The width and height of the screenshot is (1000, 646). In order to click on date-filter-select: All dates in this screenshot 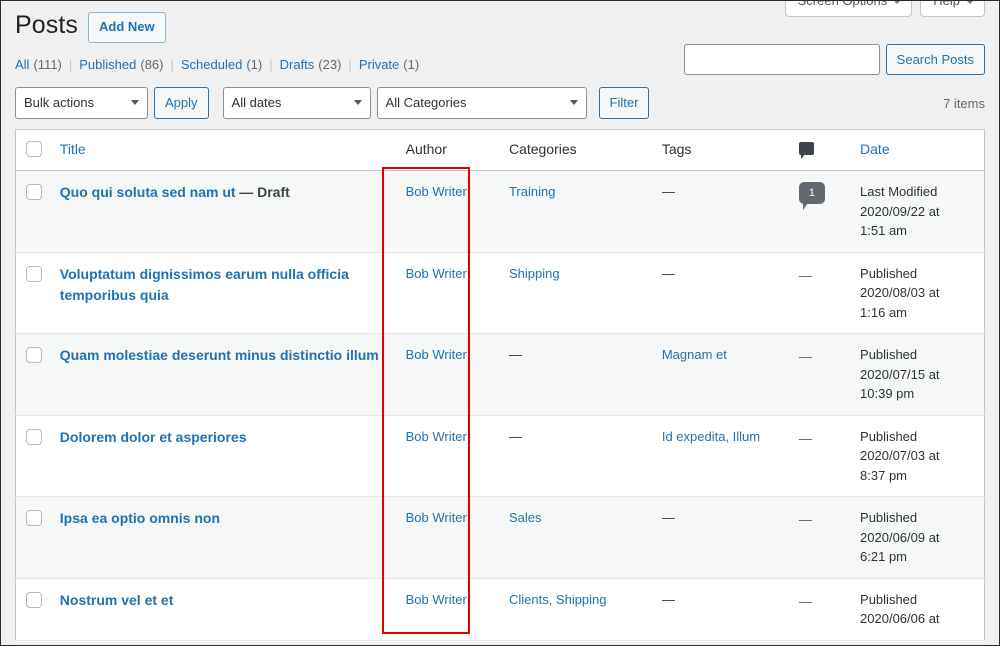, I will do `click(296, 103)`.